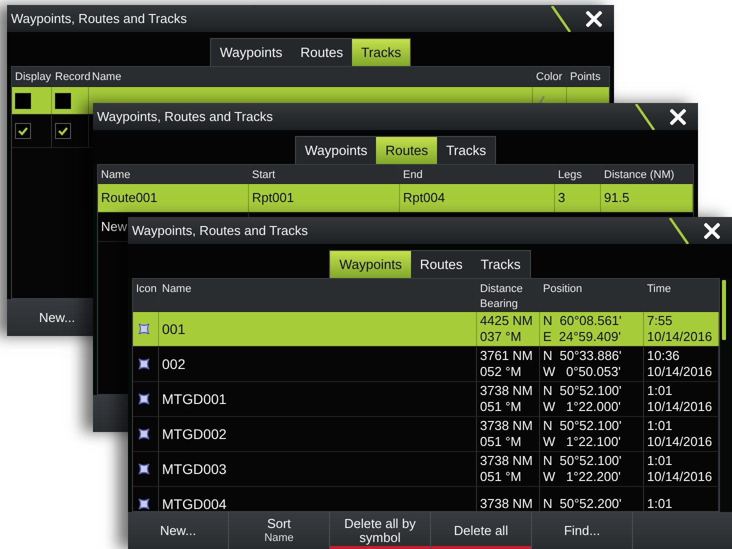 The width and height of the screenshot is (732, 549). What do you see at coordinates (426, 364) in the screenshot?
I see `table-row: 002 3761 NM 052 °M N 50°33.886' W 0°50.053' 10:36 10/14/2016` at bounding box center [426, 364].